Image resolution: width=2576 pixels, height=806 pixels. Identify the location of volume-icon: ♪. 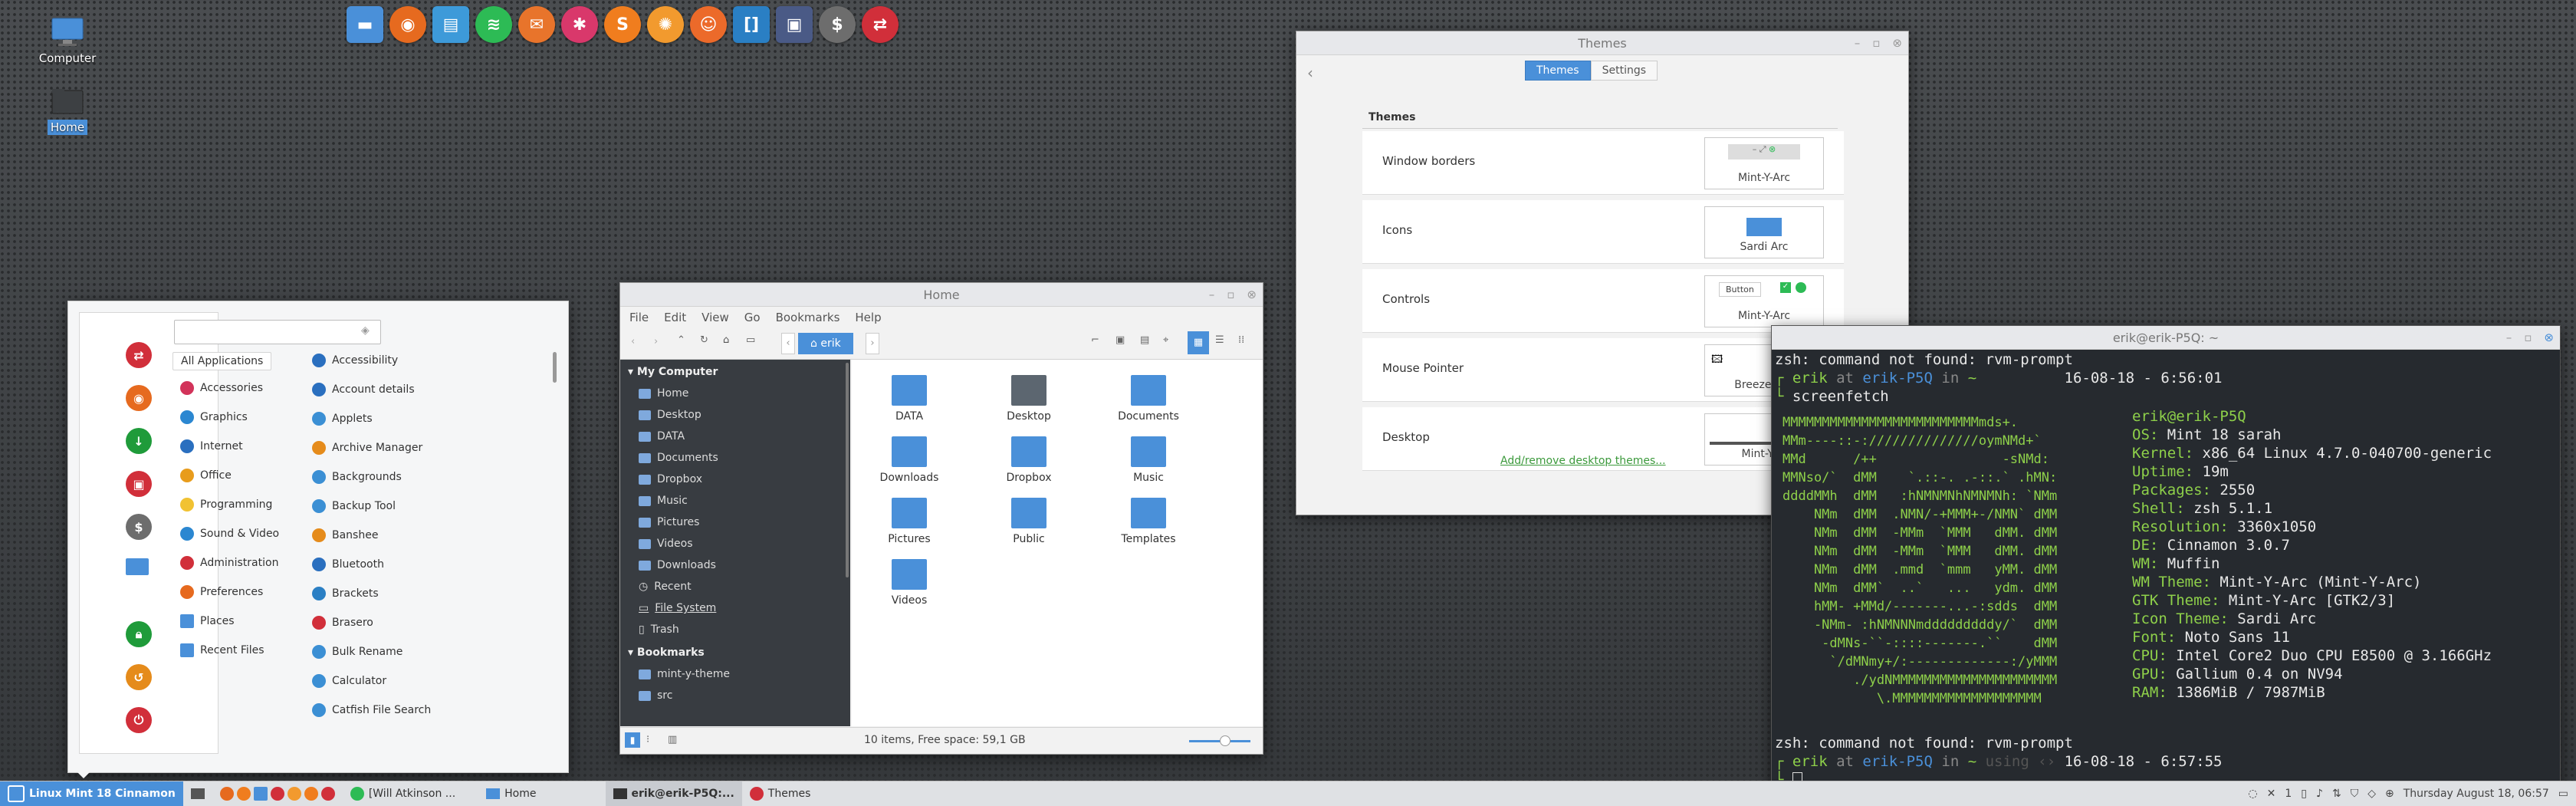
(2319, 794).